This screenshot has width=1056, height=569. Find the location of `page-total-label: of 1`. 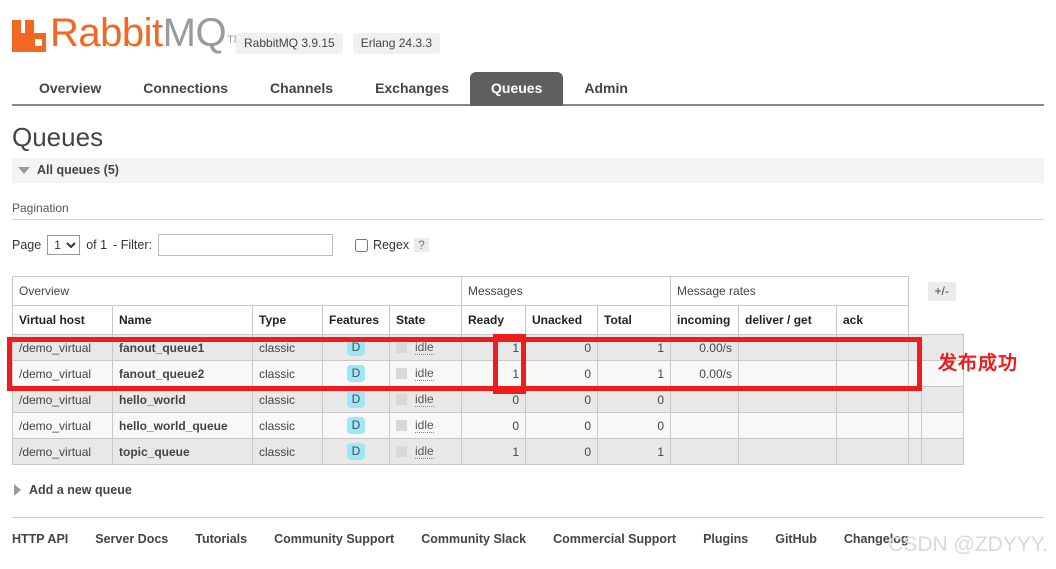

page-total-label: of 1 is located at coordinates (97, 245).